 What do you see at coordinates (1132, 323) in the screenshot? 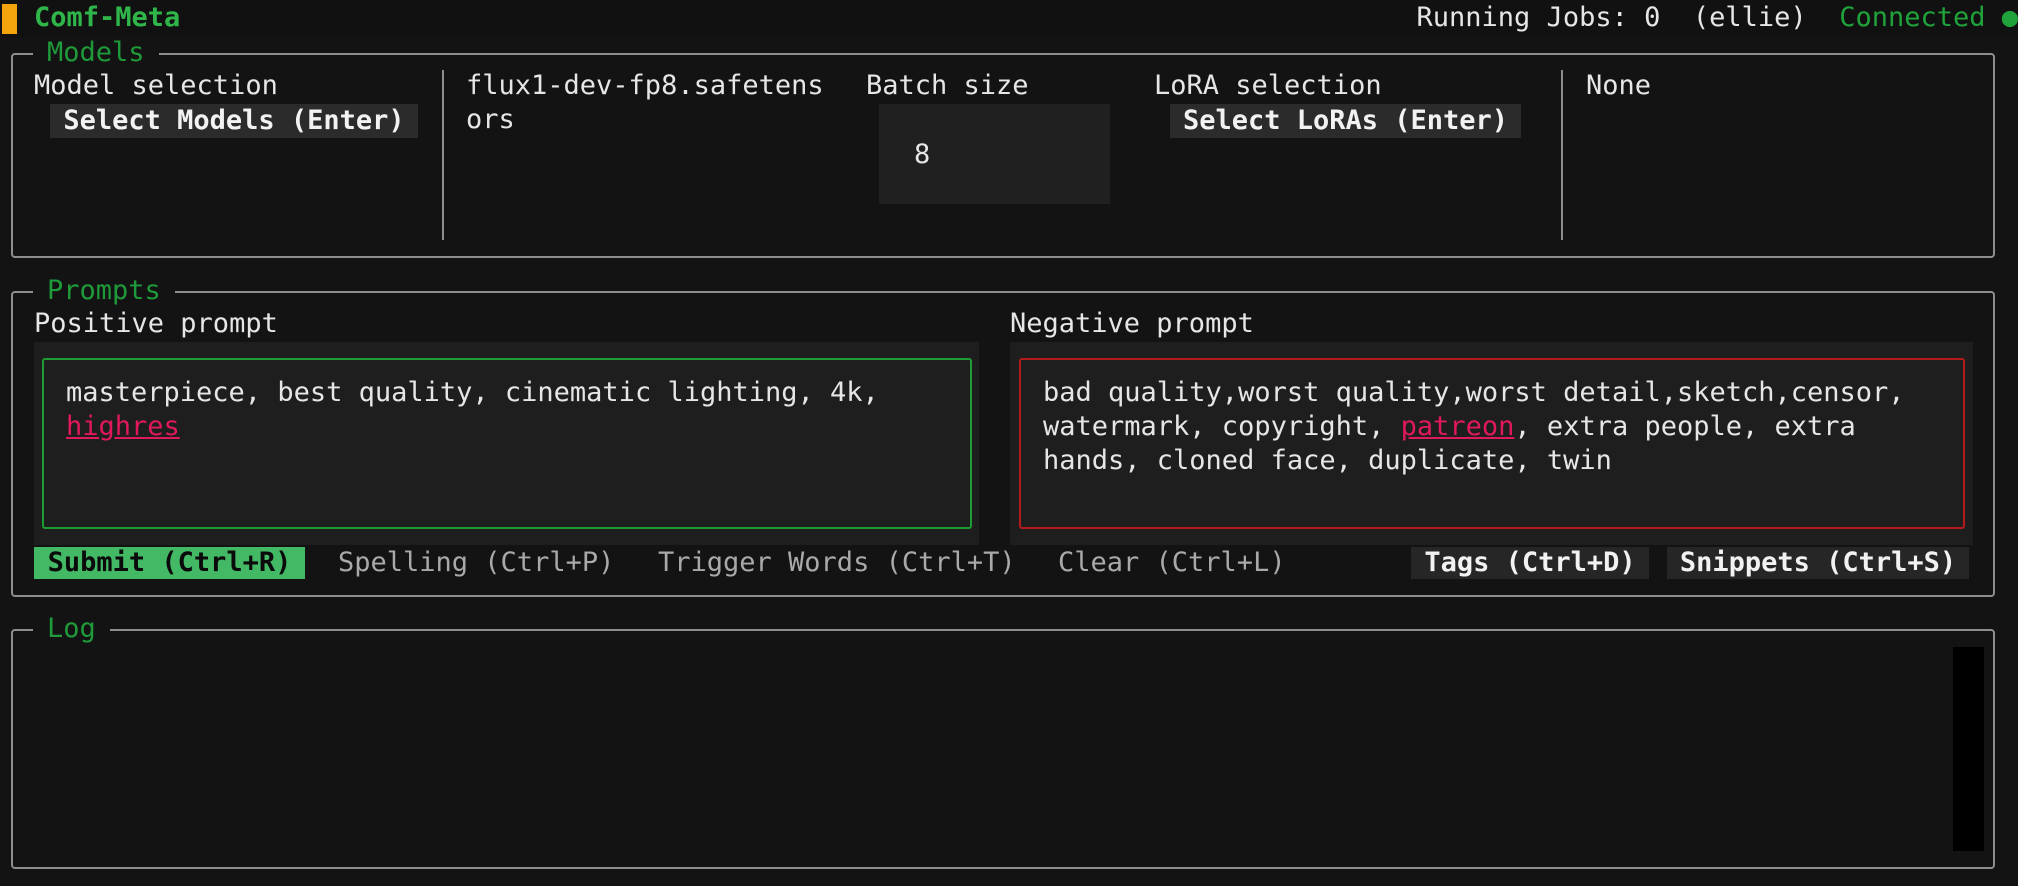
I see `negative-prompt-label: Negative prompt` at bounding box center [1132, 323].